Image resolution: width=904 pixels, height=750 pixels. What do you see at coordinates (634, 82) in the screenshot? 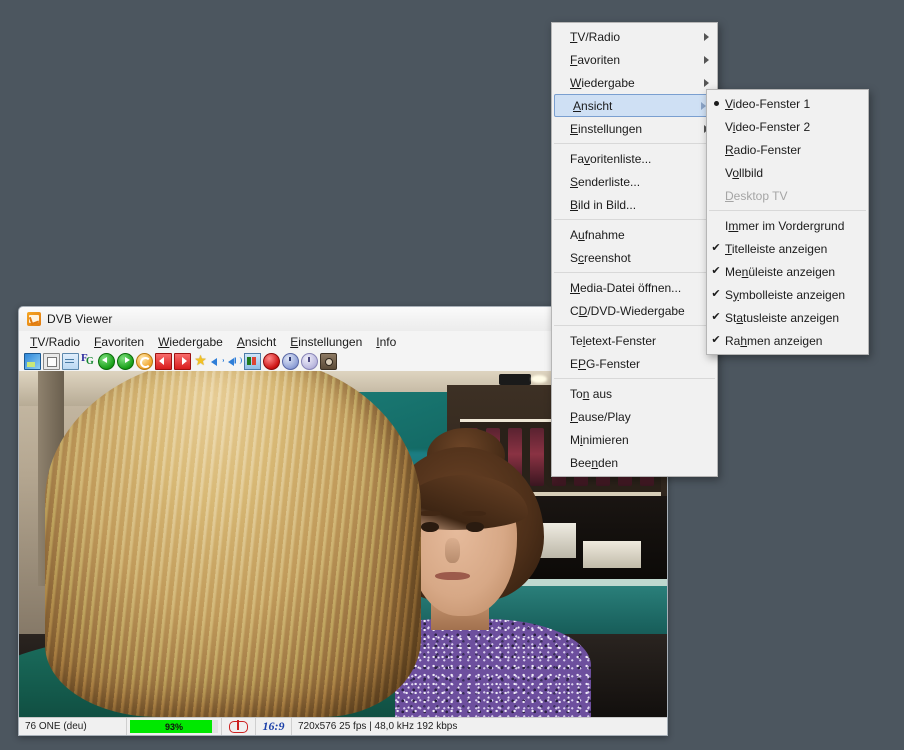
I see `menu-item-wiedergabe: Wiedergabe` at bounding box center [634, 82].